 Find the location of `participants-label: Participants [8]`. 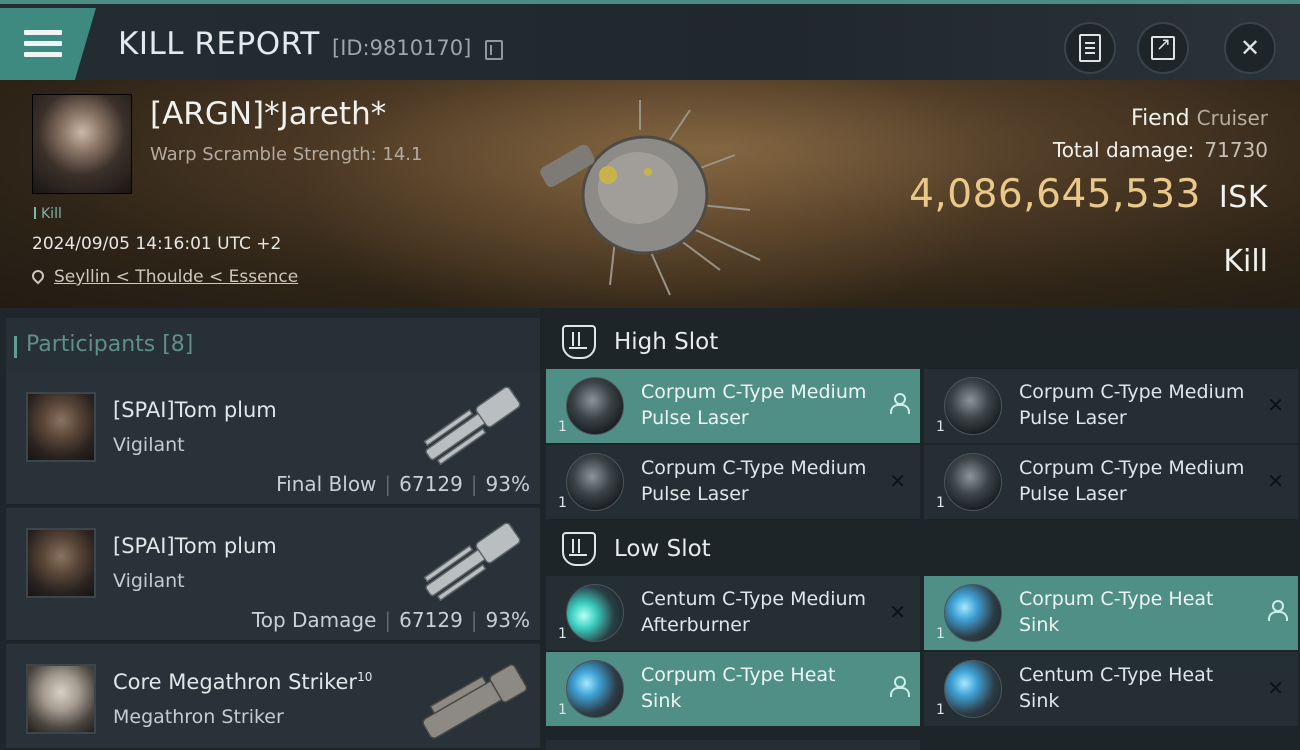

participants-label: Participants [8] is located at coordinates (103, 345).